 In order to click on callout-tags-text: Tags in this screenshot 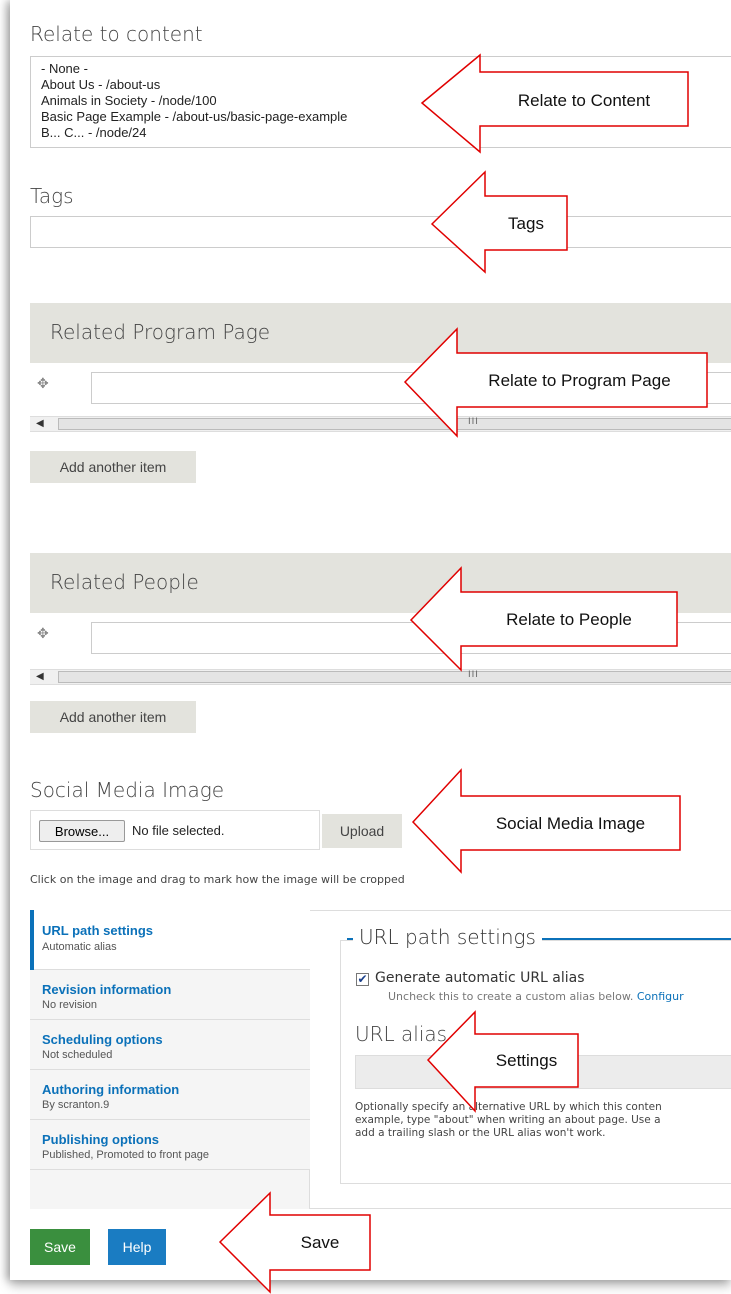, I will do `click(526, 223)`.